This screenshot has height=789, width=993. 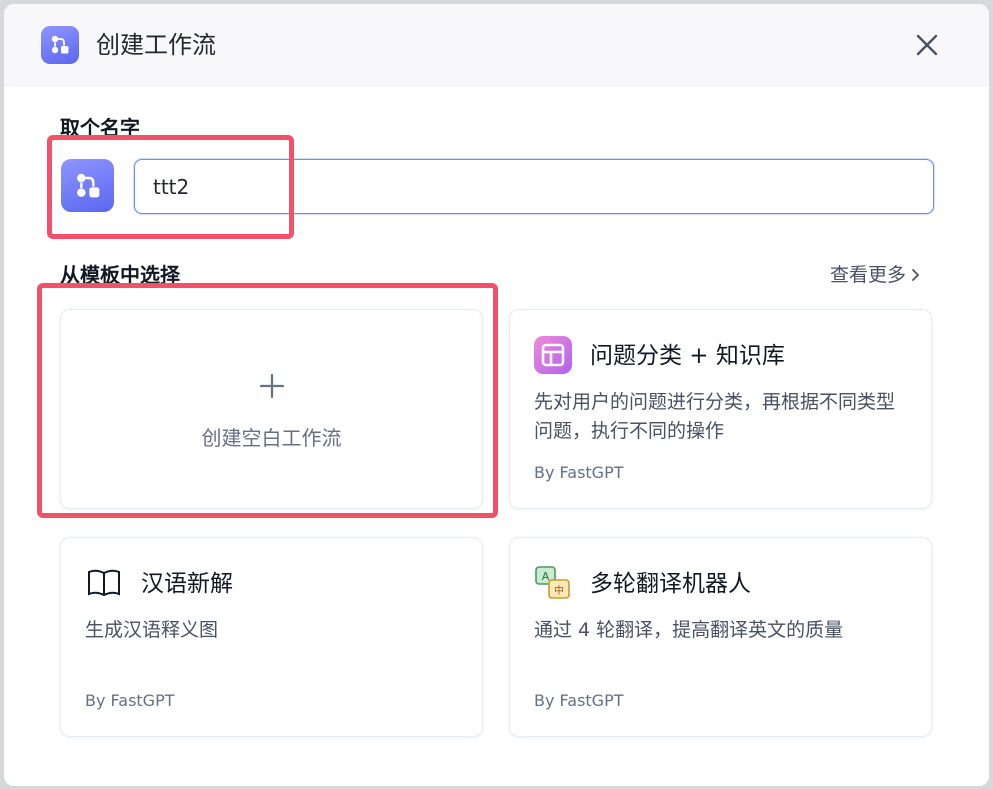 I want to click on see-more-link: 查看更多, so click(x=876, y=275).